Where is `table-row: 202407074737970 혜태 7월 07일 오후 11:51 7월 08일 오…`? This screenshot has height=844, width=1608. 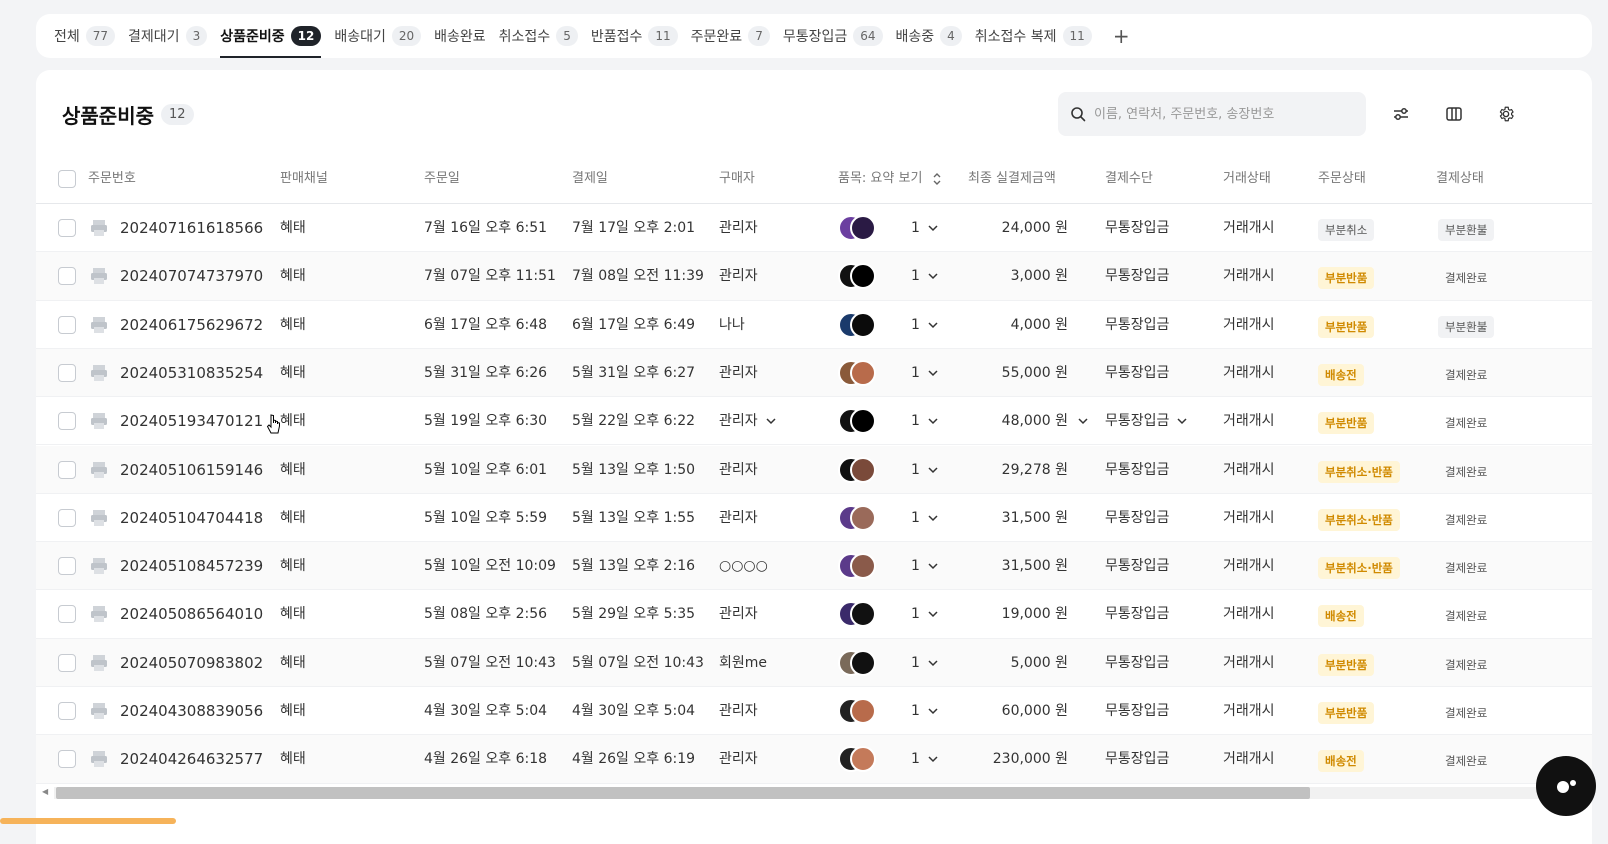 table-row: 202407074737970 혜태 7월 07일 오후 11:51 7월 08일 오… is located at coordinates (814, 276).